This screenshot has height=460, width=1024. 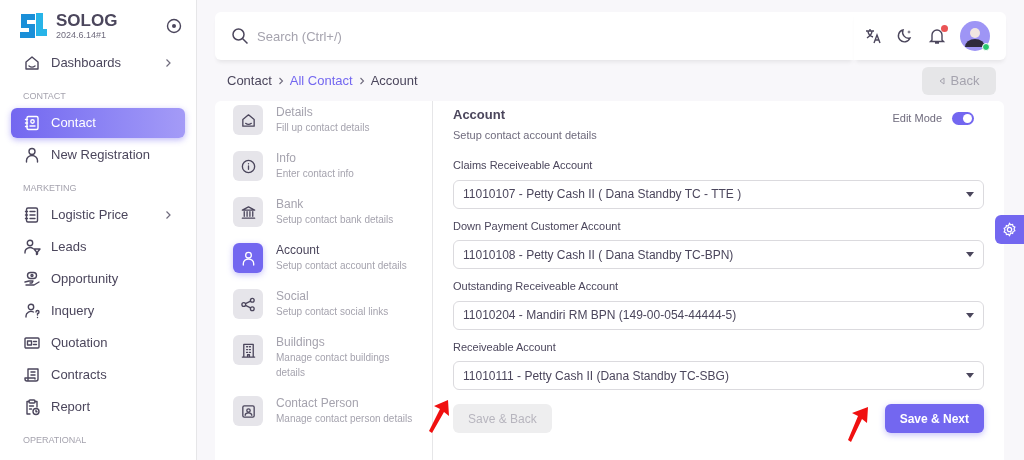 I want to click on settings-button, so click(x=1009, y=229).